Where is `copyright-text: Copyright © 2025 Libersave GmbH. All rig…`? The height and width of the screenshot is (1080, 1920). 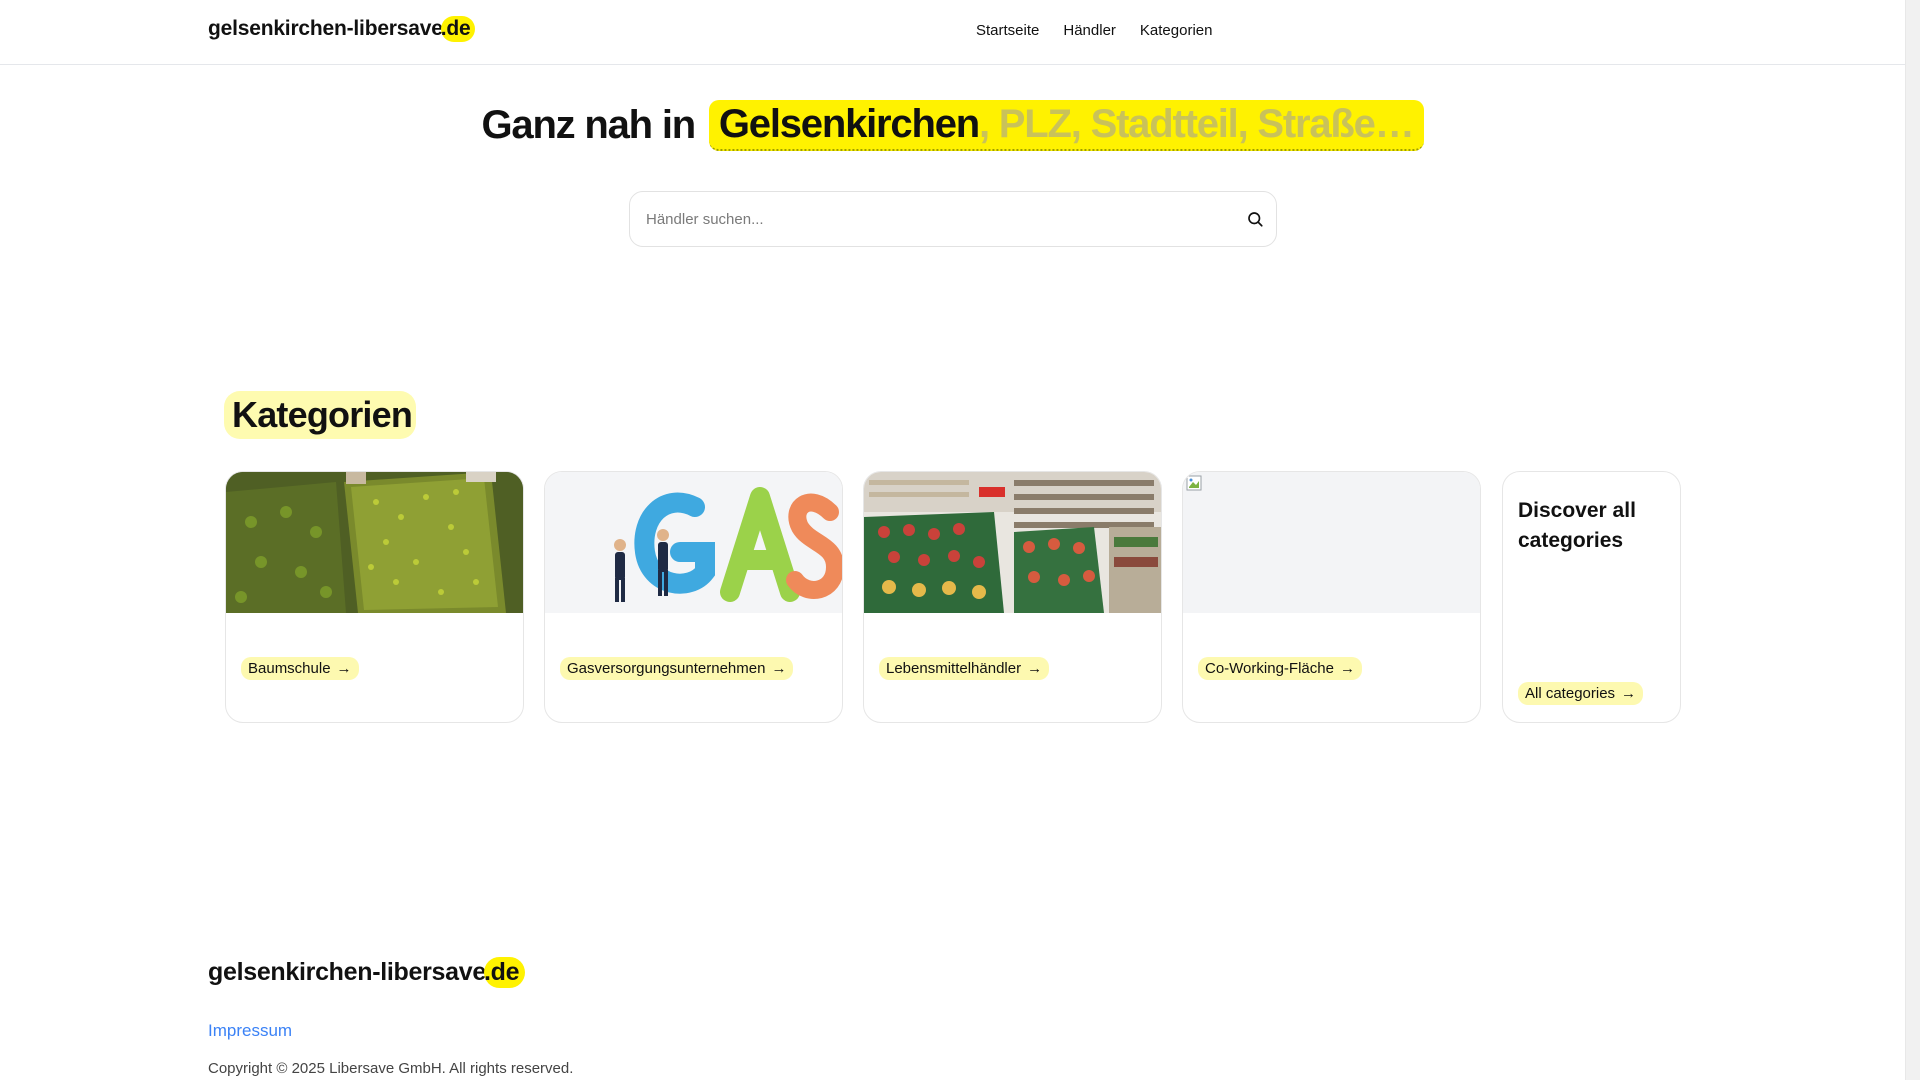
copyright-text: Copyright © 2025 Libersave GmbH. All rig… is located at coordinates (391, 1068).